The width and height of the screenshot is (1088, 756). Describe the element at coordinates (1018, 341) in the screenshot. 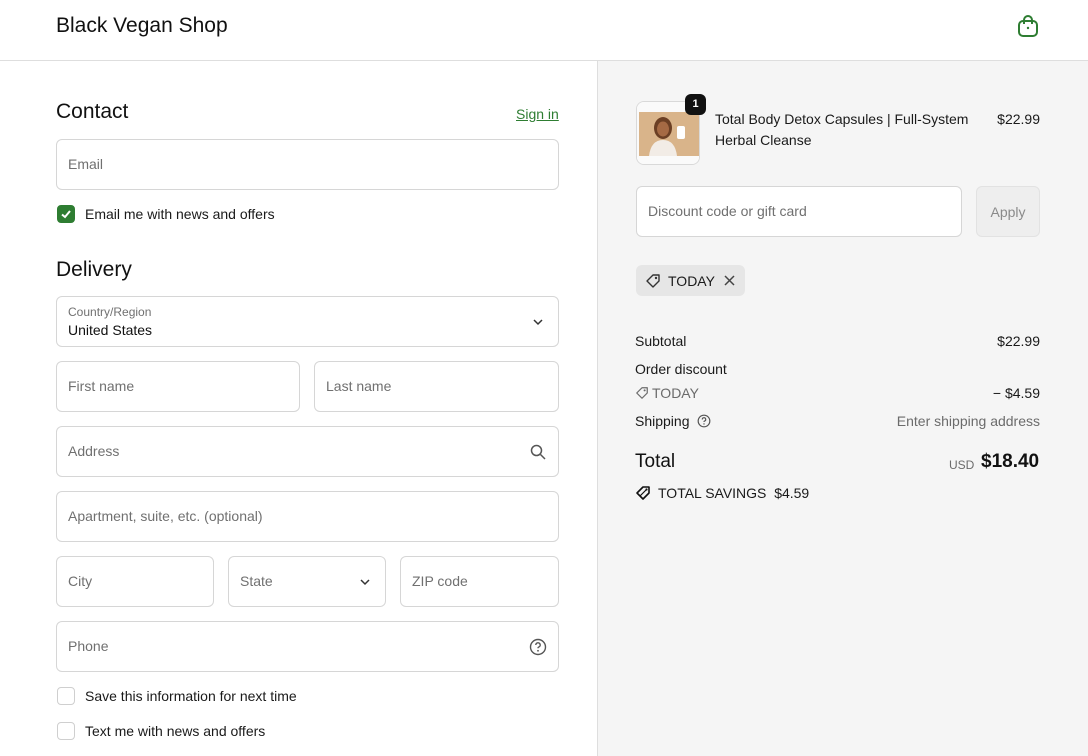

I see `subtotal-value: $22.99` at that location.